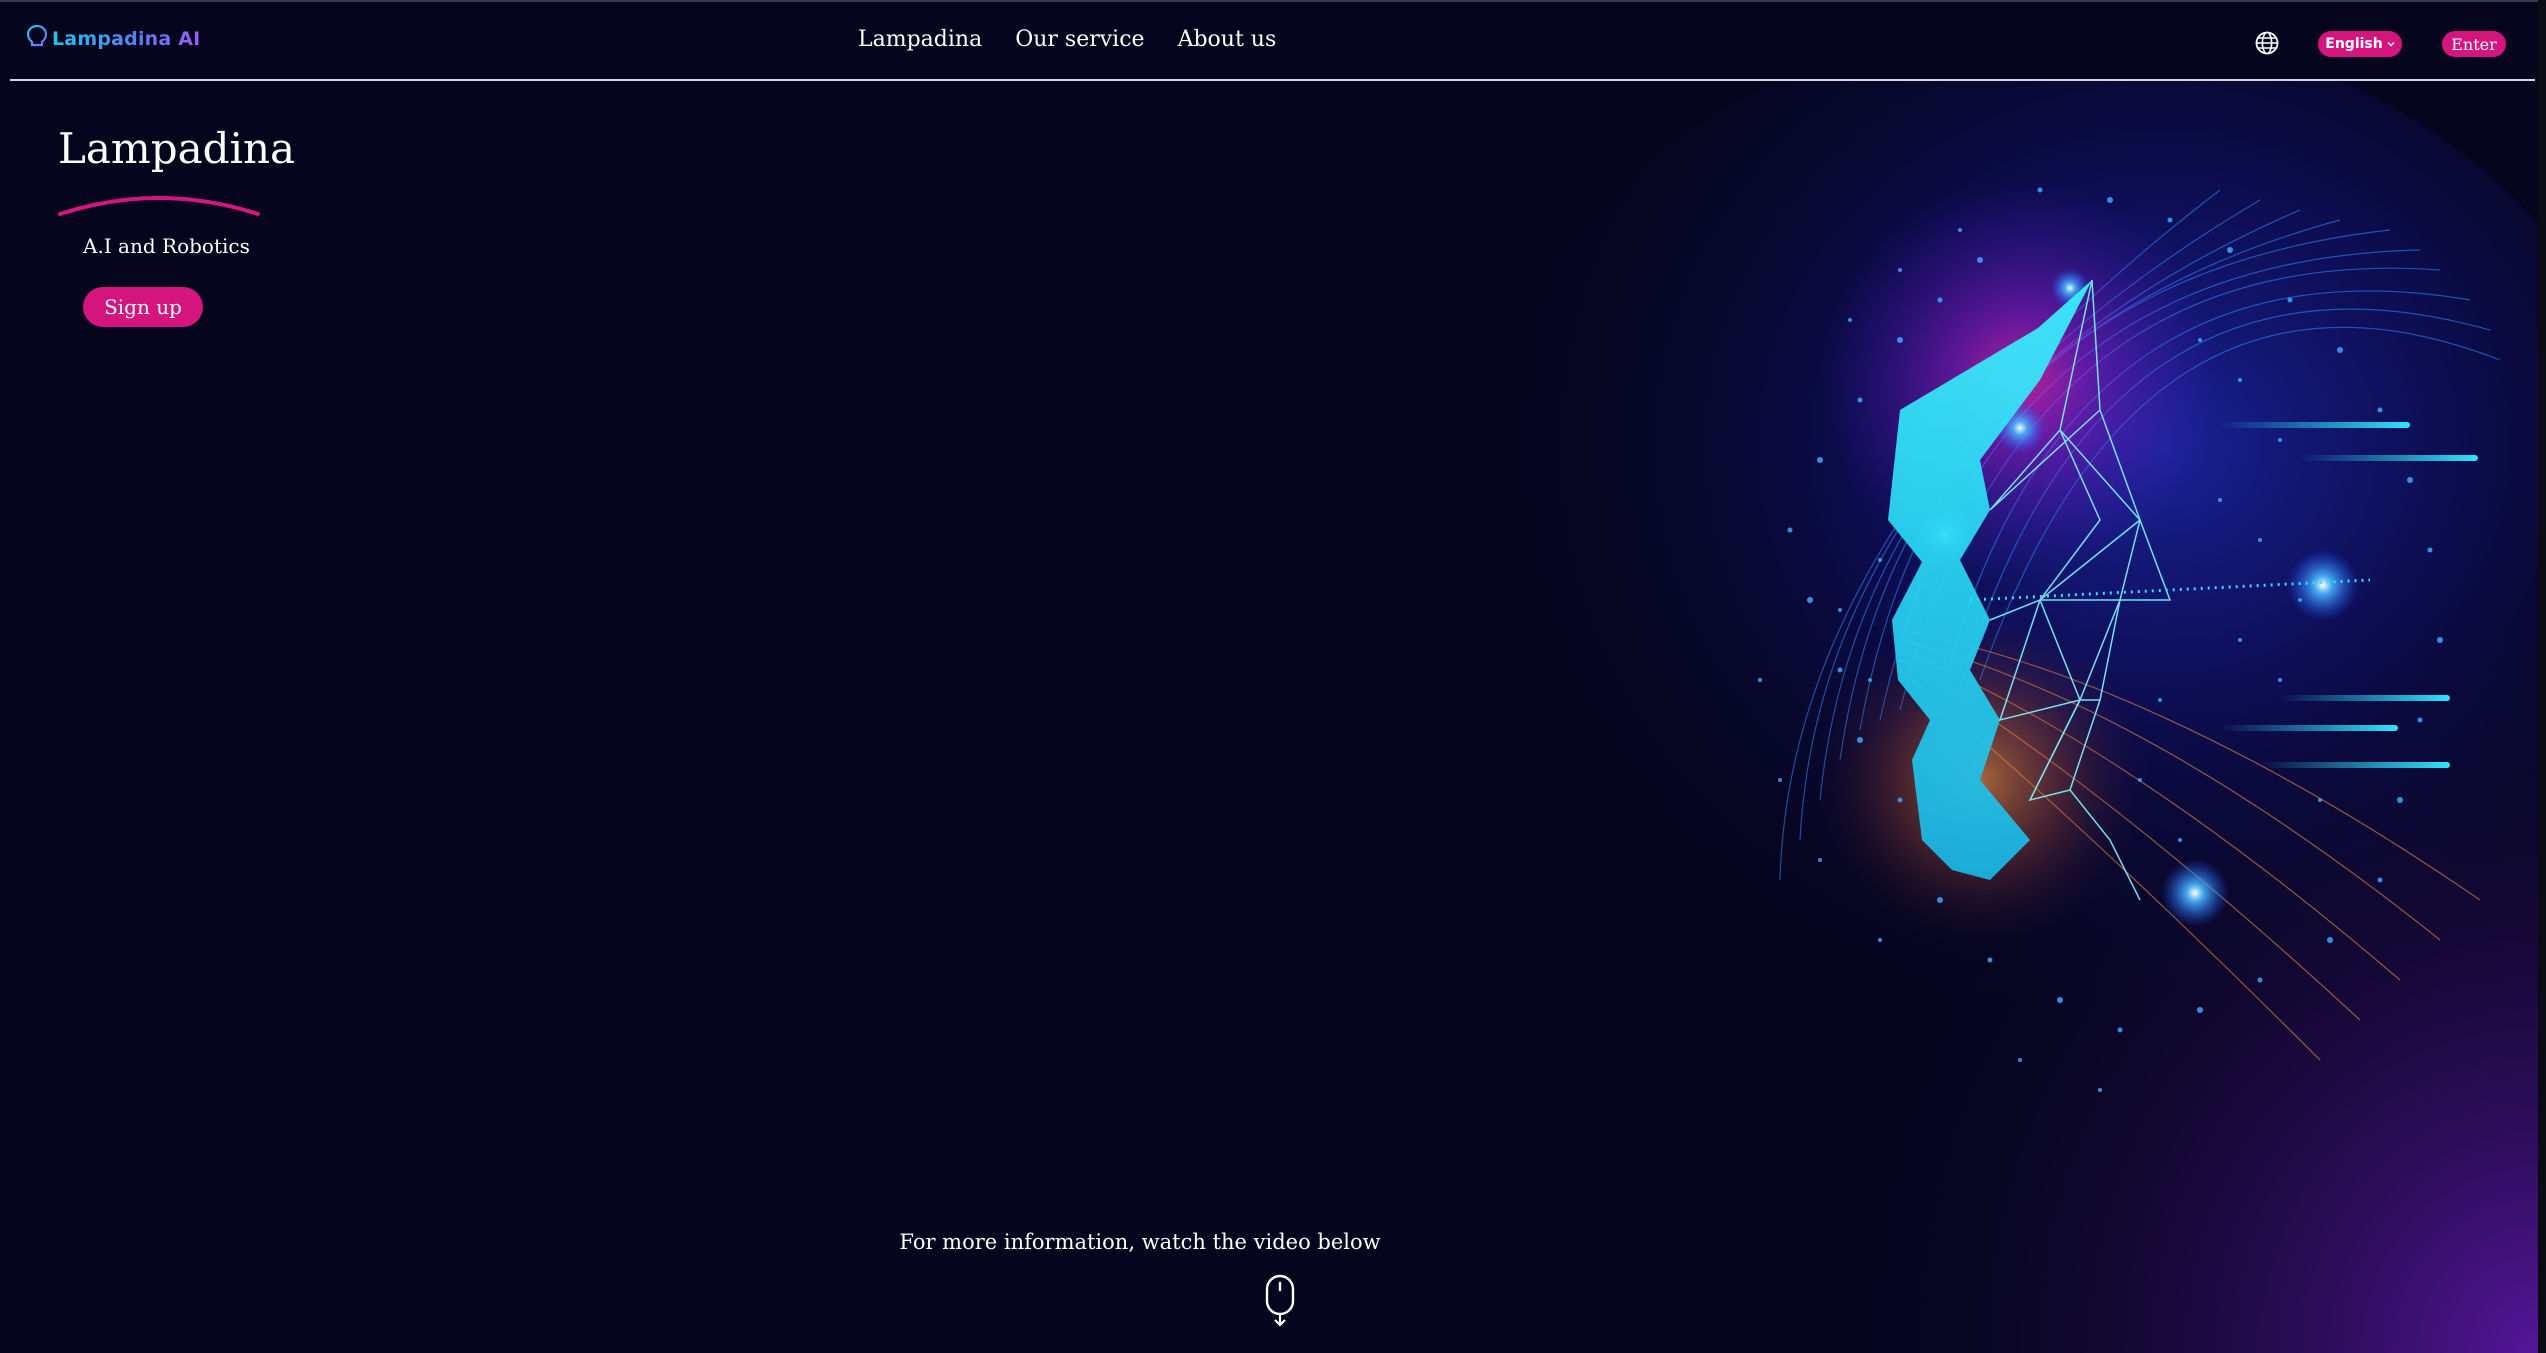 This screenshot has width=2546, height=1353. I want to click on hero-subtitle: A.I and Robotics, so click(166, 246).